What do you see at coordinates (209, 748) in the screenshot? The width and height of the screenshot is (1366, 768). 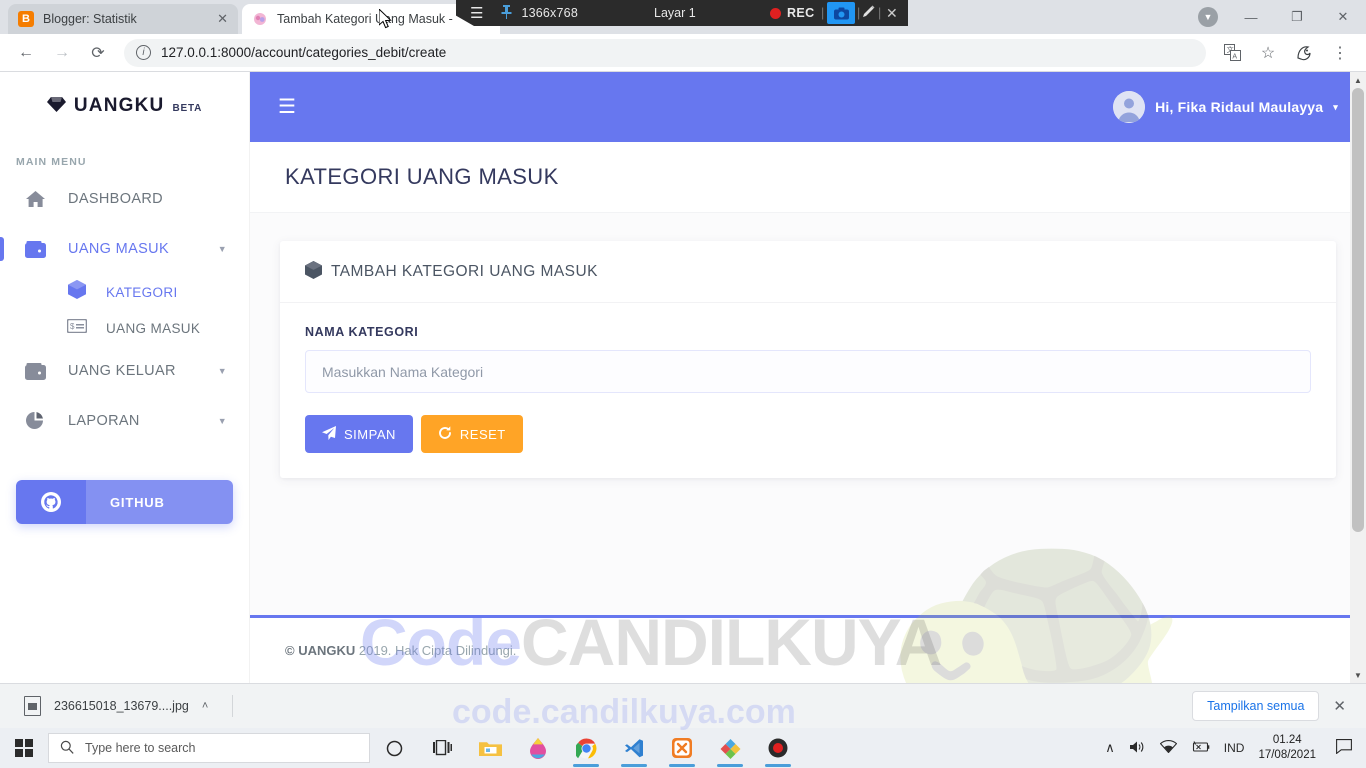 I see `taskbar-search: Type here to search` at bounding box center [209, 748].